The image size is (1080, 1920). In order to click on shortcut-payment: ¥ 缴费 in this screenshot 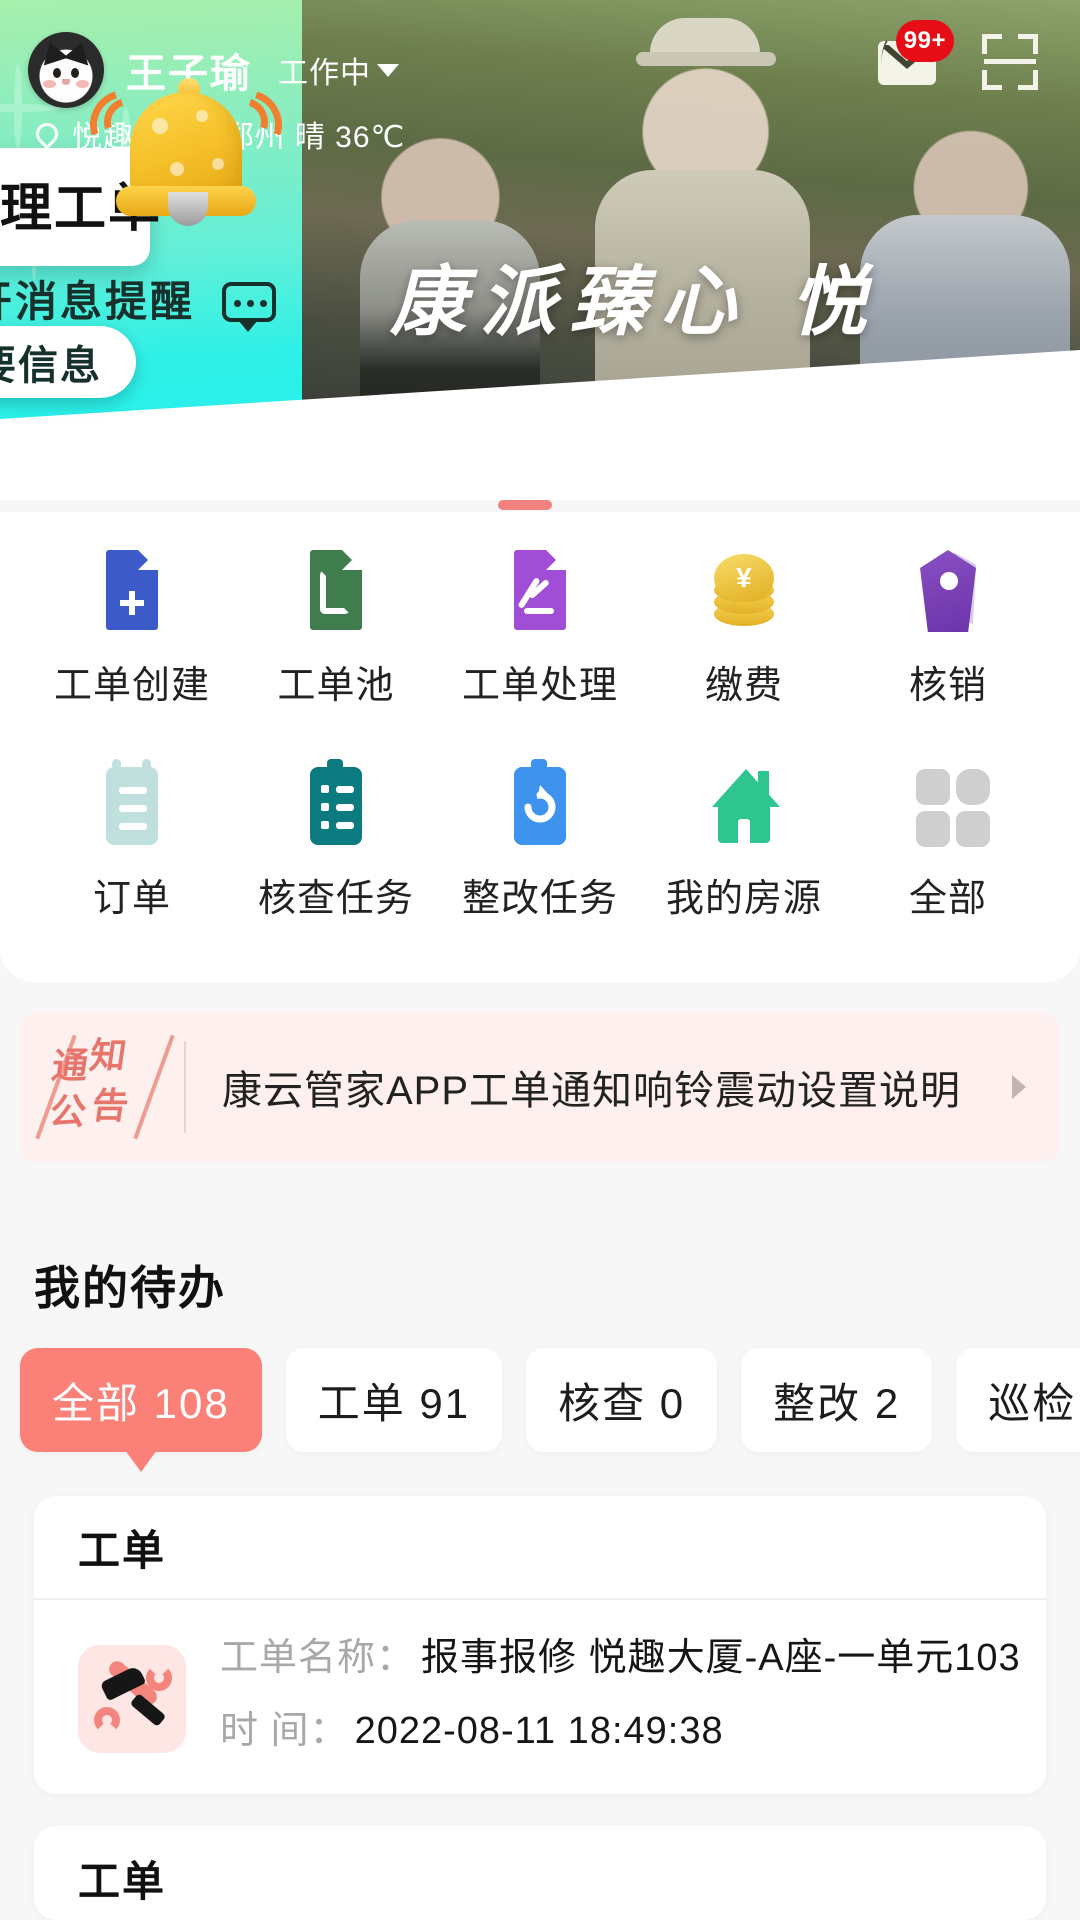, I will do `click(744, 626)`.